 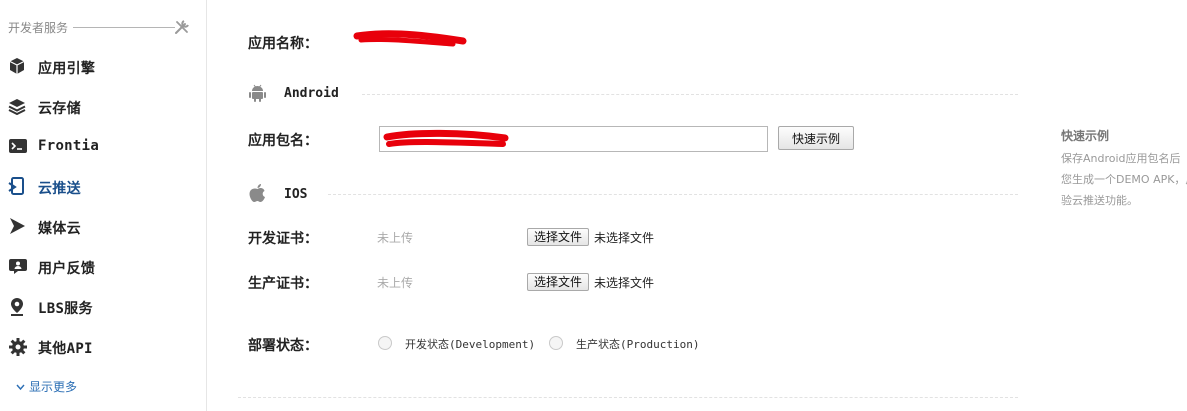 I want to click on deploy-dev-radio, so click(x=385, y=343).